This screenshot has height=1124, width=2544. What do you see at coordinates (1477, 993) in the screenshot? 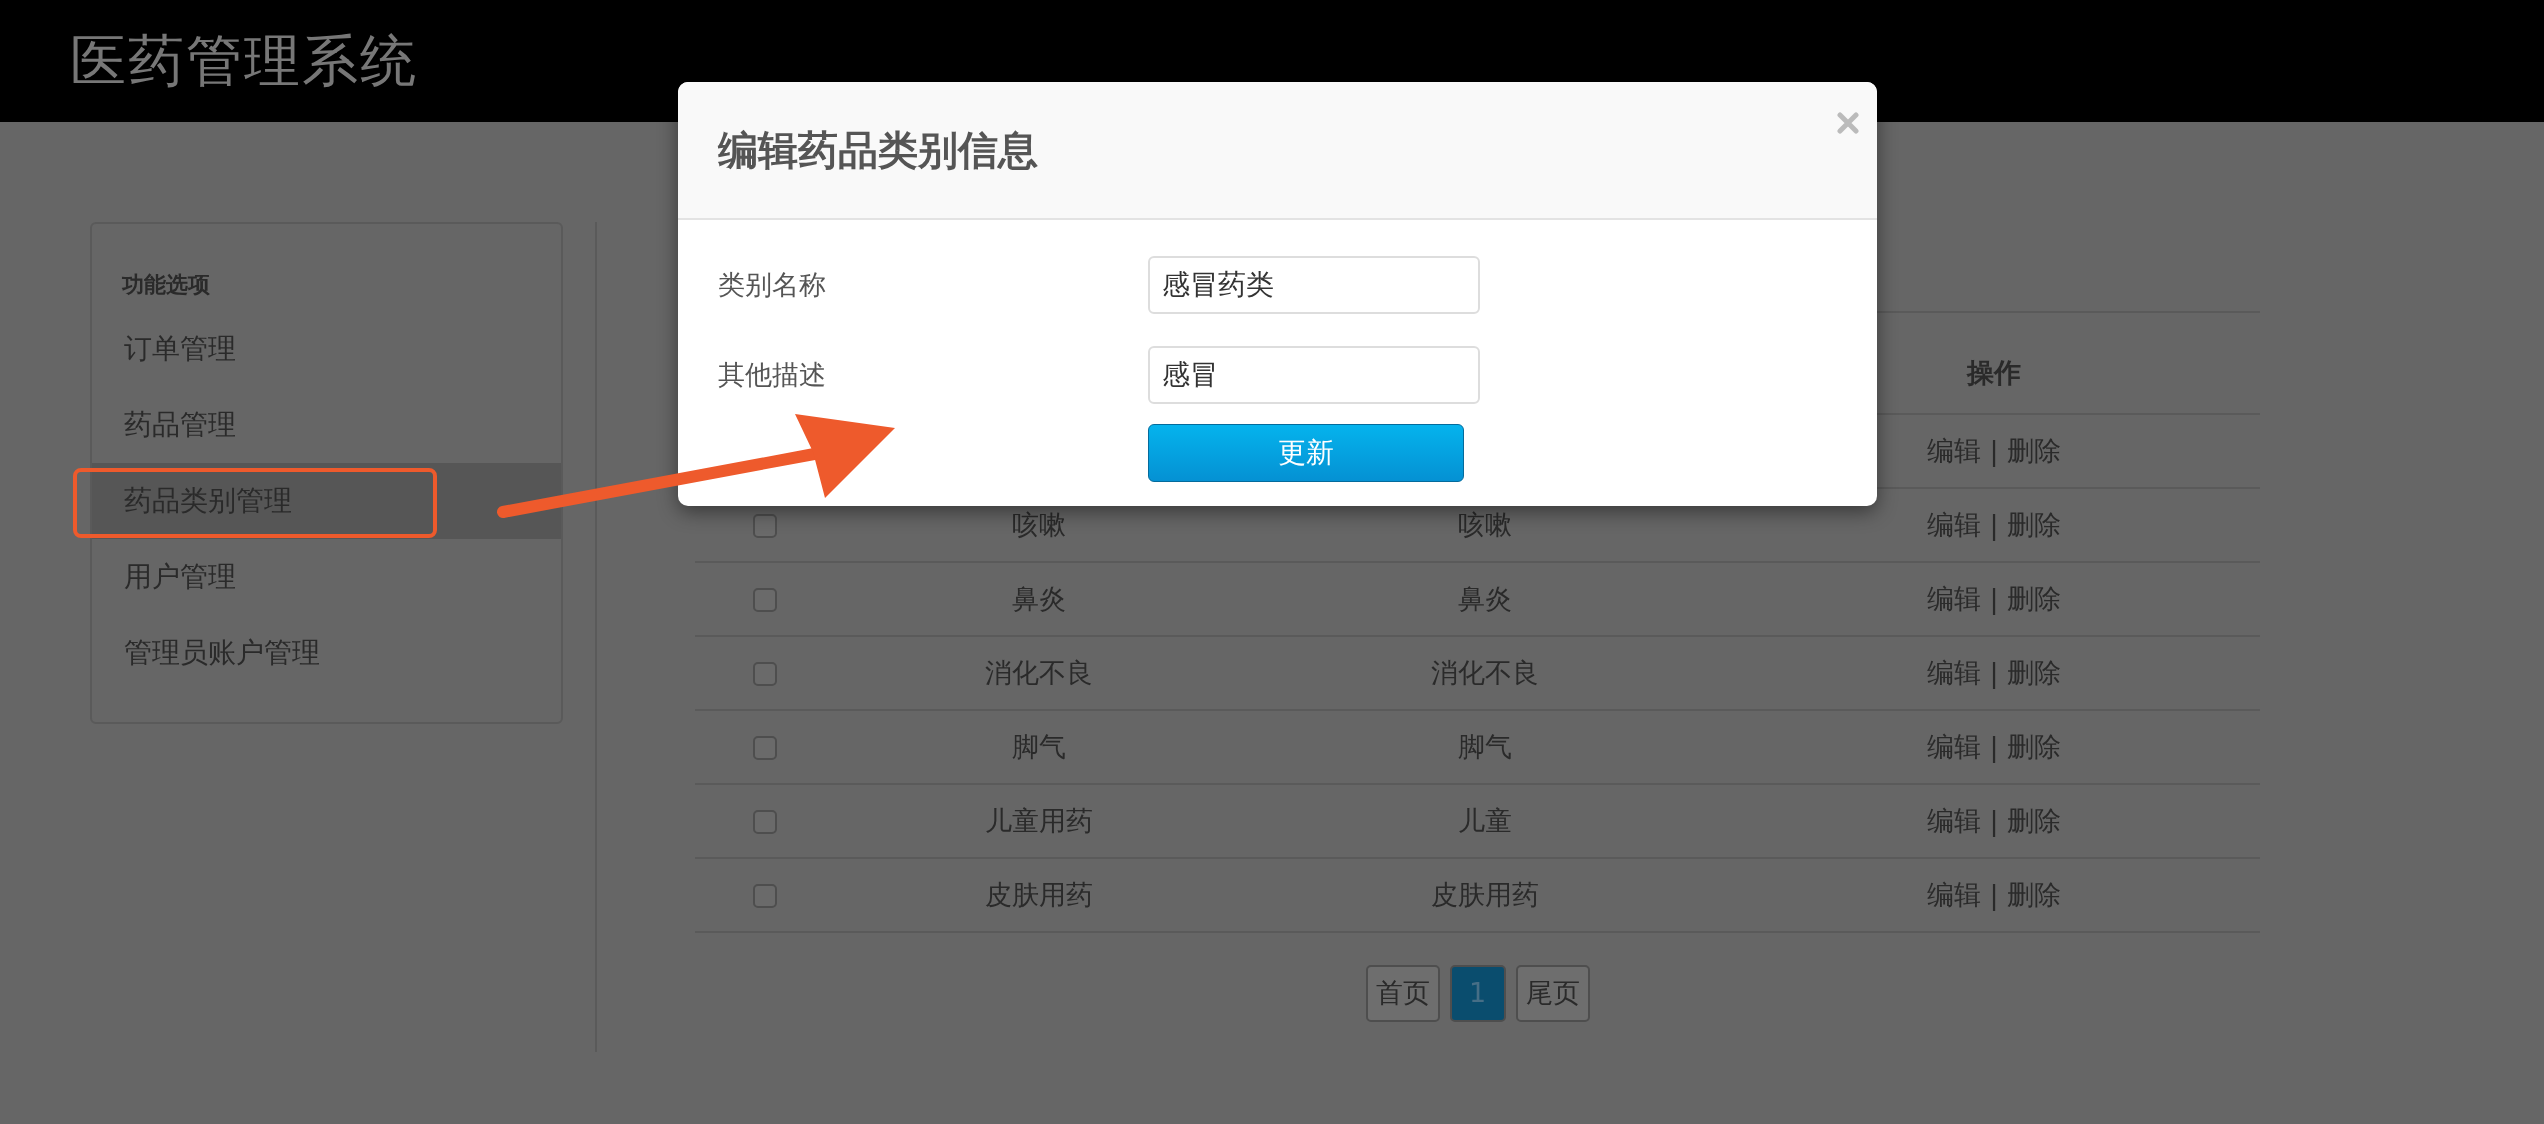
I see `page-link: 1` at bounding box center [1477, 993].